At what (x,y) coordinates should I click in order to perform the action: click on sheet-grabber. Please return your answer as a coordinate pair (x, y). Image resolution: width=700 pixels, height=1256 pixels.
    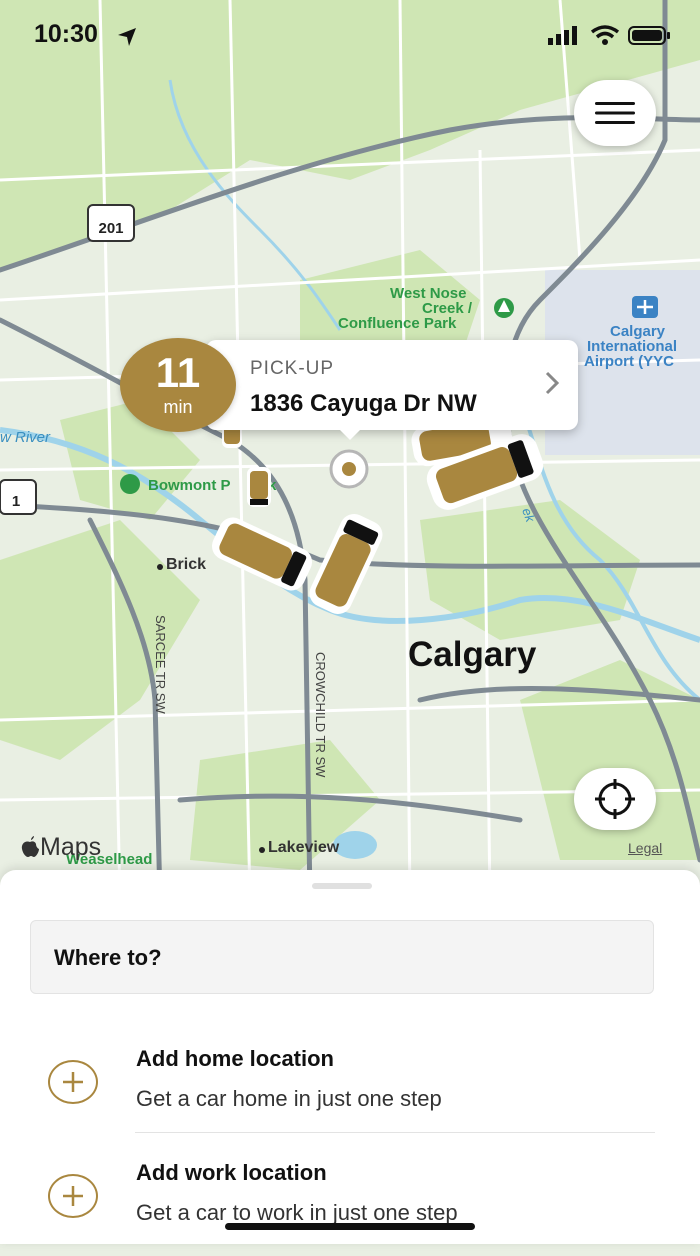
    Looking at the image, I should click on (342, 886).